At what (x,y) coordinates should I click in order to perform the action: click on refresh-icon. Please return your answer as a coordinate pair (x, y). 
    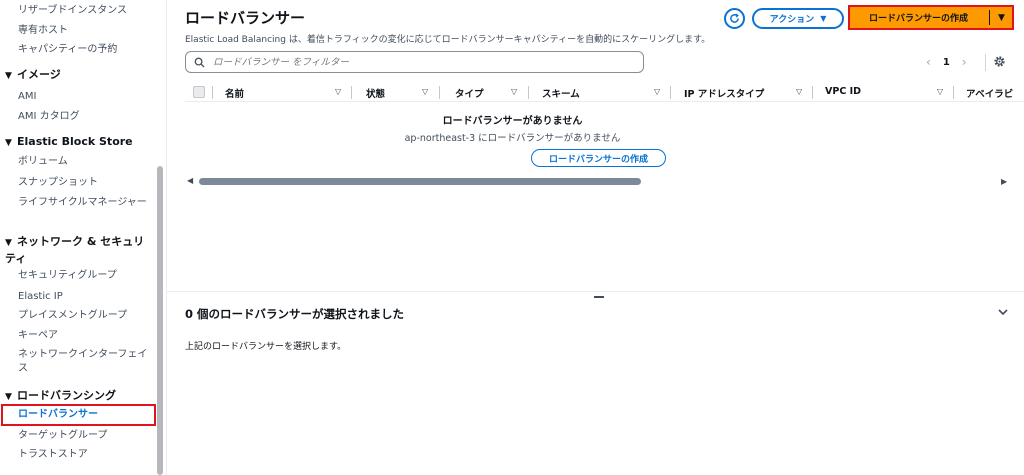
    Looking at the image, I should click on (734, 18).